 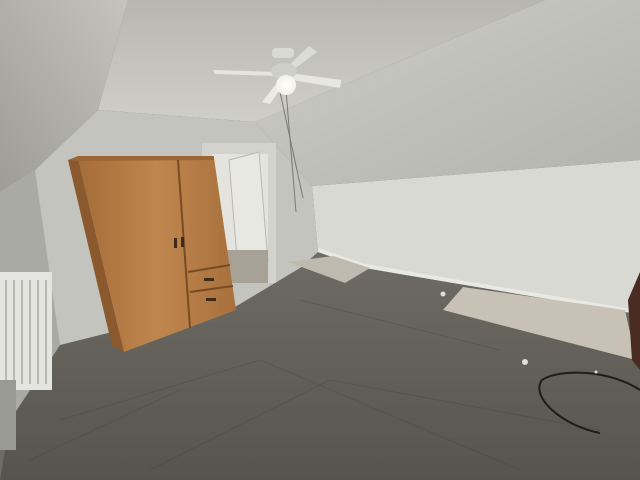 I want to click on left-baseboard, so click(x=8, y=415).